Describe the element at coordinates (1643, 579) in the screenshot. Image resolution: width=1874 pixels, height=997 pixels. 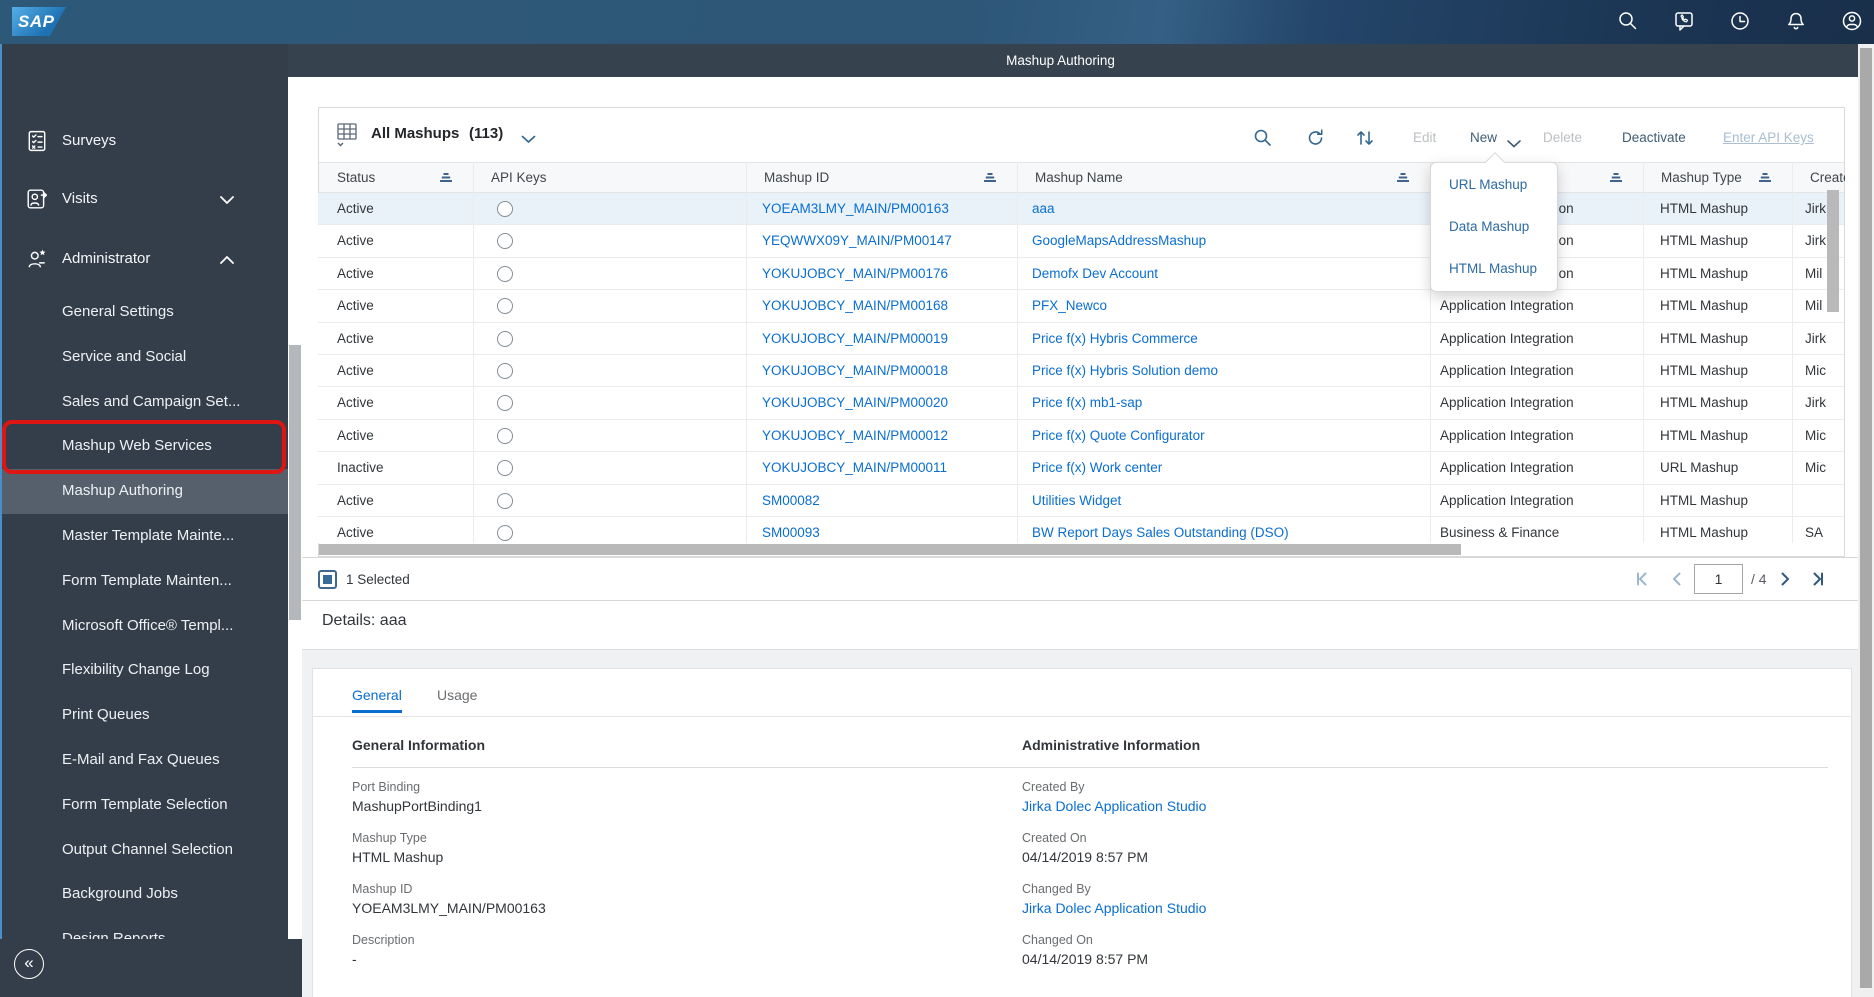
I see `first-page-icon` at that location.